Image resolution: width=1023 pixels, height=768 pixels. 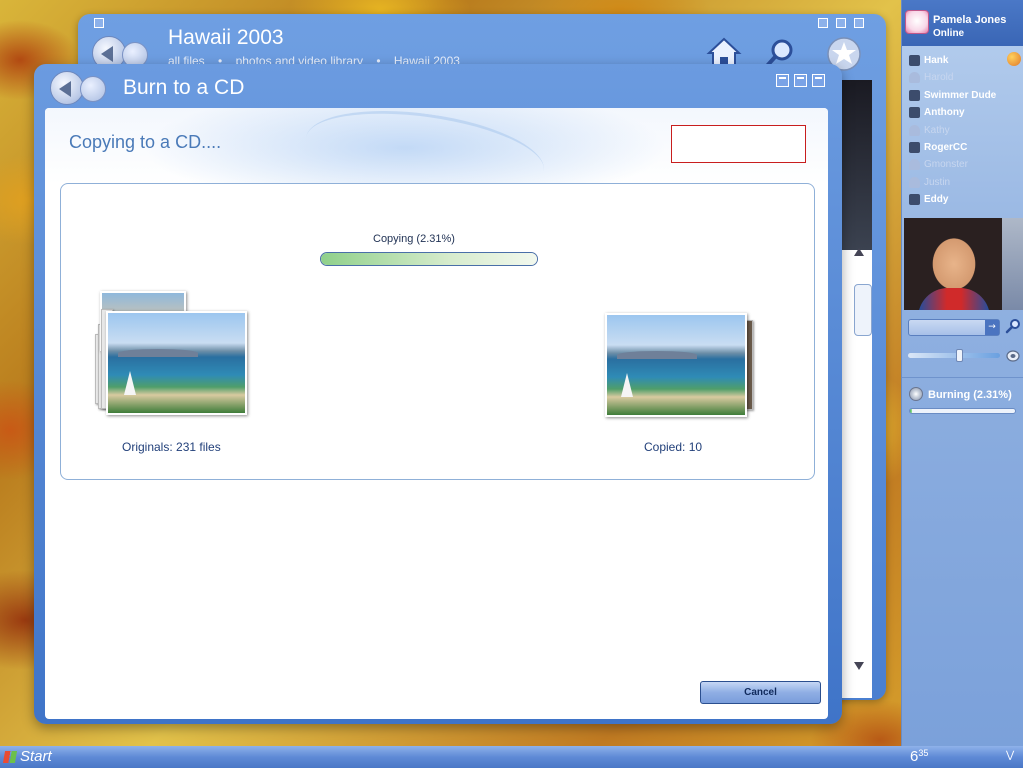 I want to click on contact-item: Anthony, so click(x=962, y=112).